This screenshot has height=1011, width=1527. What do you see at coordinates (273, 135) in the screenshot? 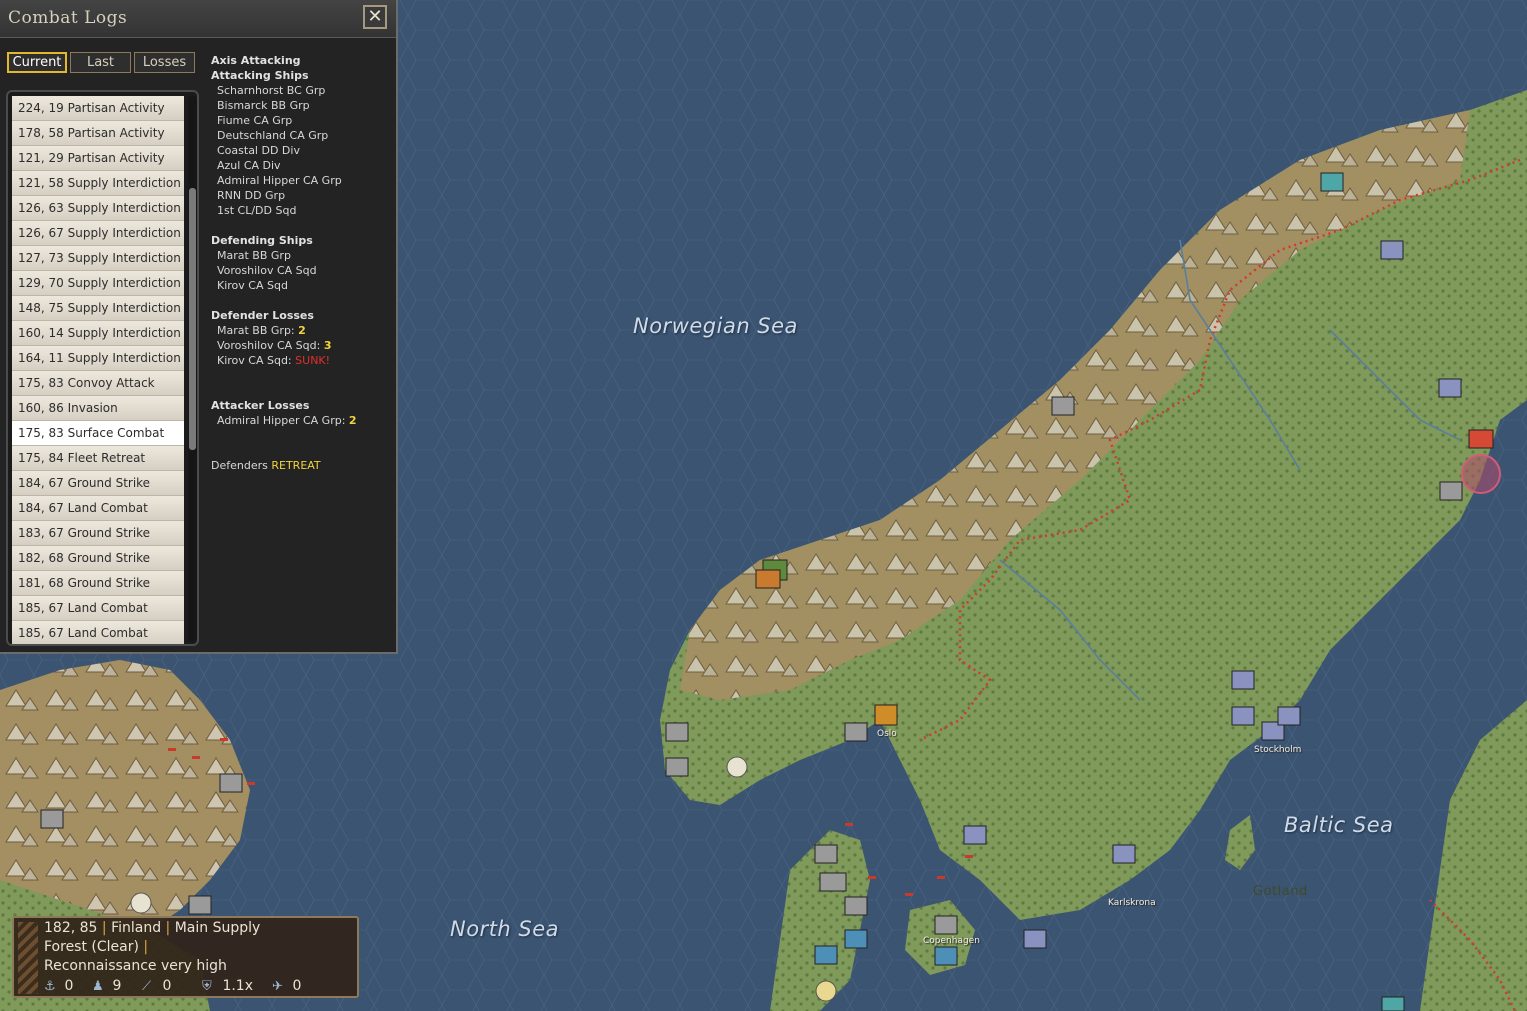
I see `ship-entry: Deutschland CA Grp` at bounding box center [273, 135].